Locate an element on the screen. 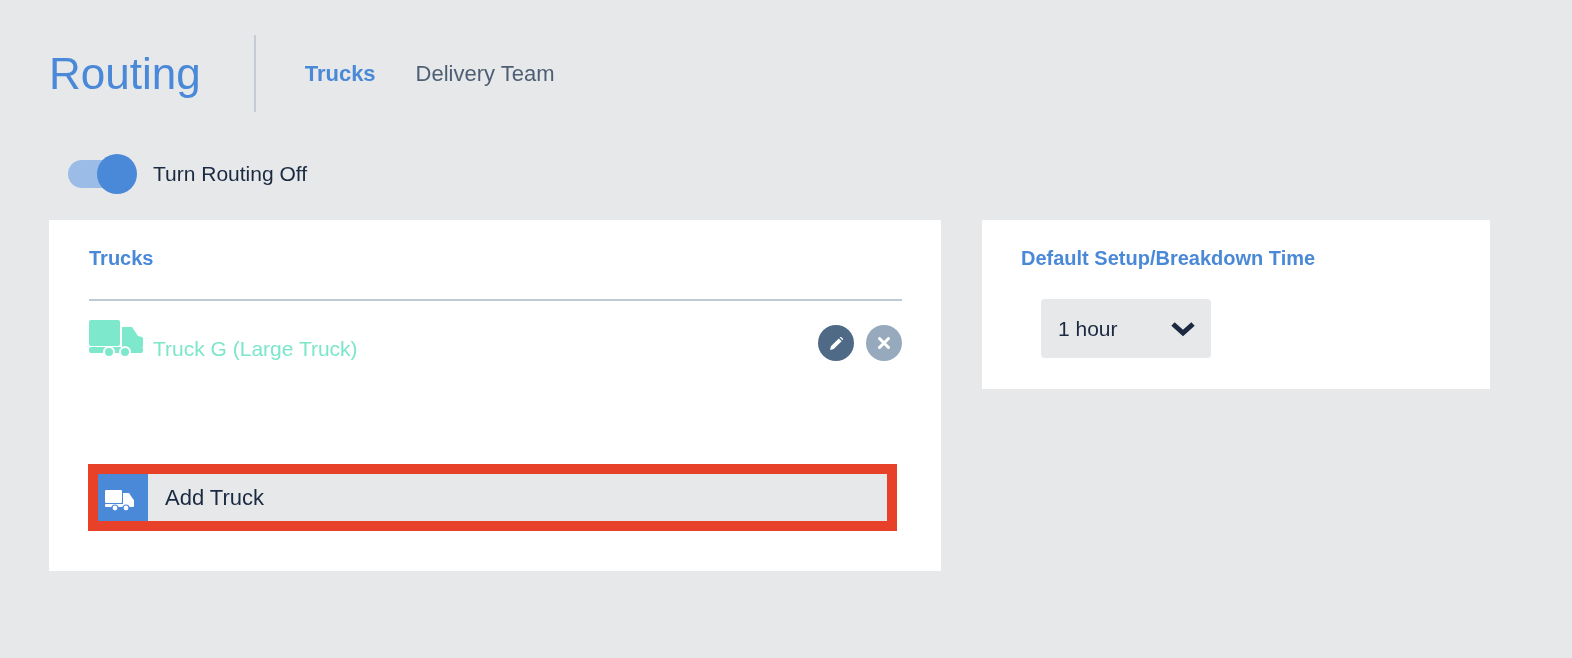 This screenshot has width=1572, height=658. add-truck-button: Add Truck is located at coordinates (492, 497).